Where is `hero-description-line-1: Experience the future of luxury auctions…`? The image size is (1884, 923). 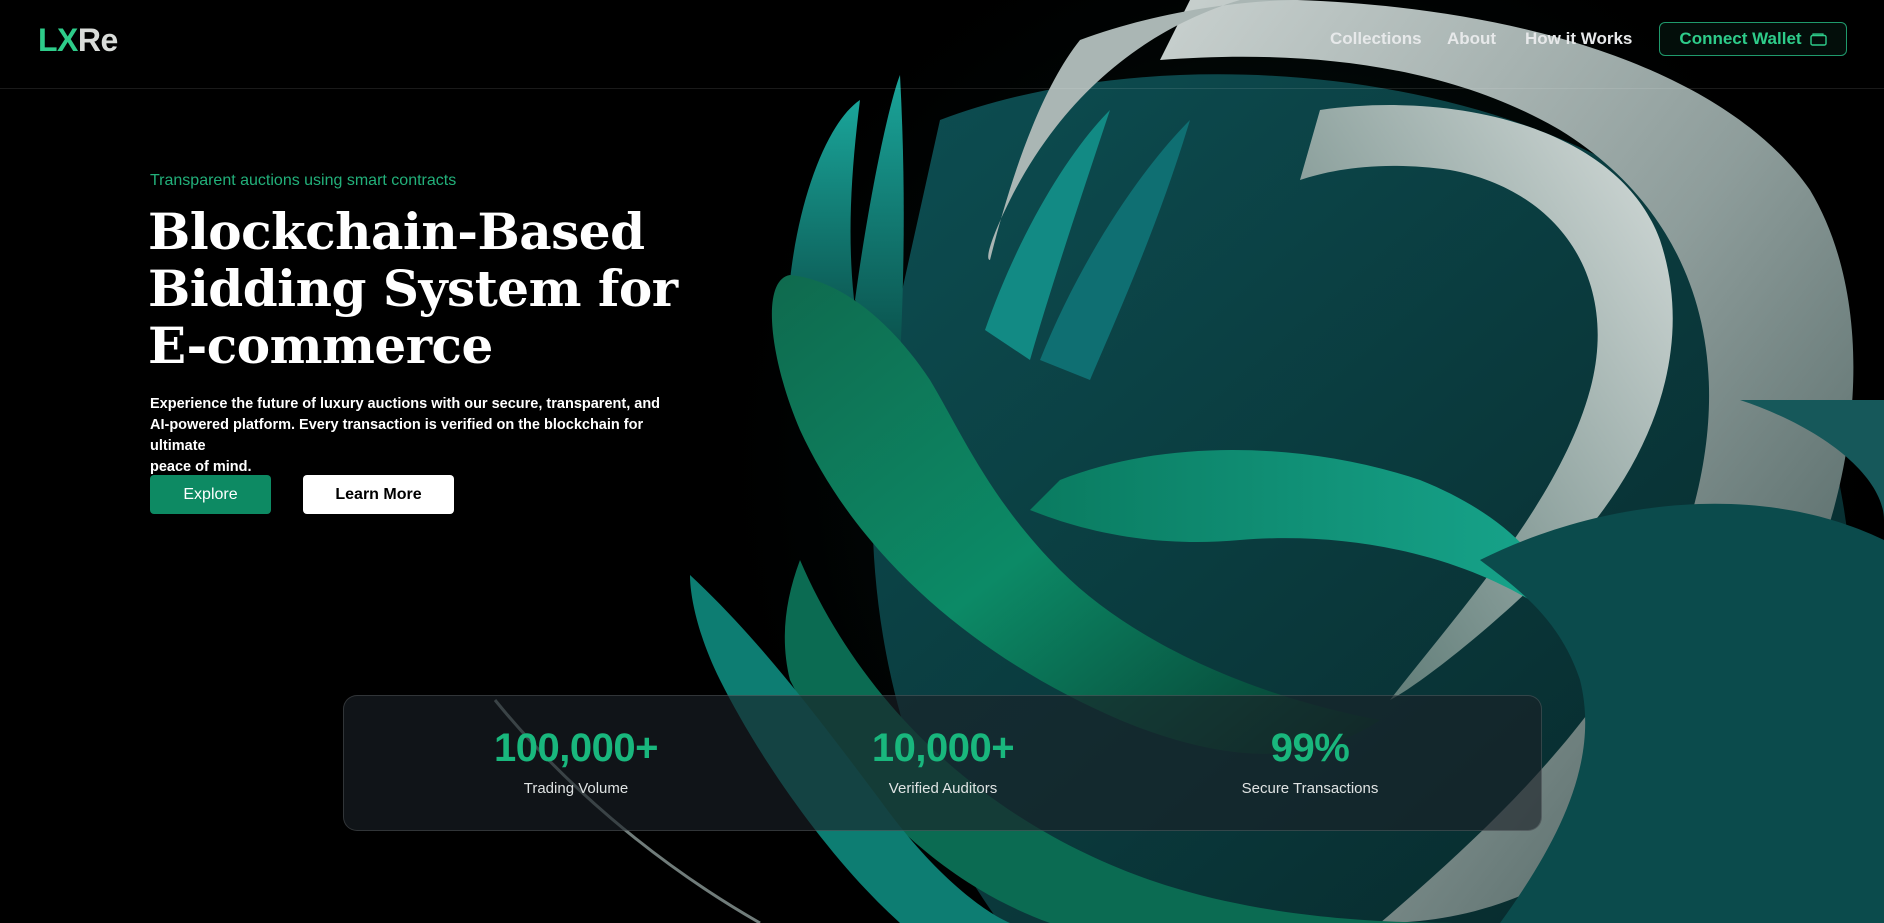 hero-description-line-1: Experience the future of luxury auctions… is located at coordinates (405, 404).